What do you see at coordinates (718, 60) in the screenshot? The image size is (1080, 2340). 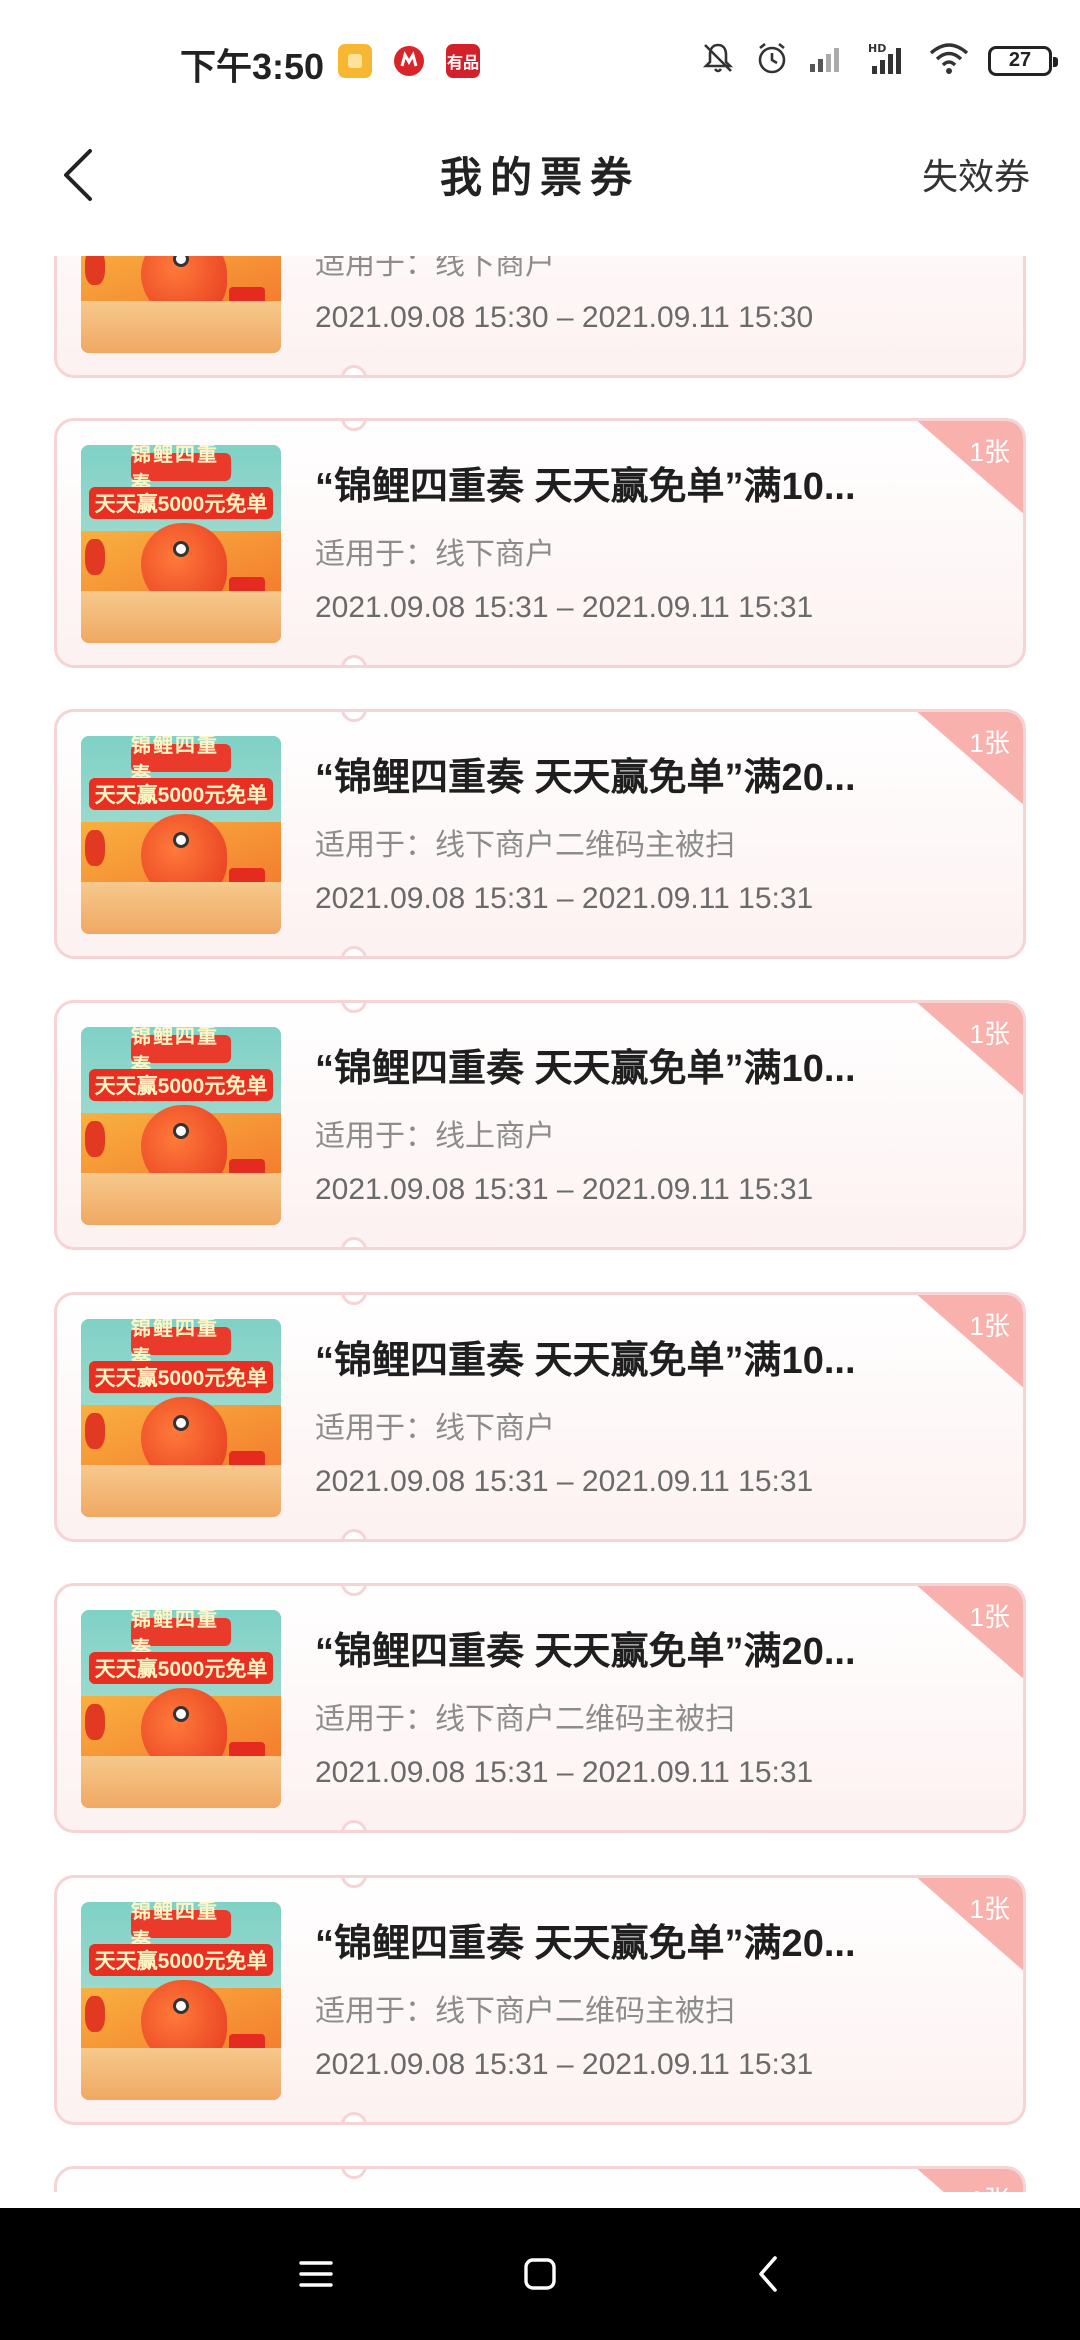 I see `mute-icon` at bounding box center [718, 60].